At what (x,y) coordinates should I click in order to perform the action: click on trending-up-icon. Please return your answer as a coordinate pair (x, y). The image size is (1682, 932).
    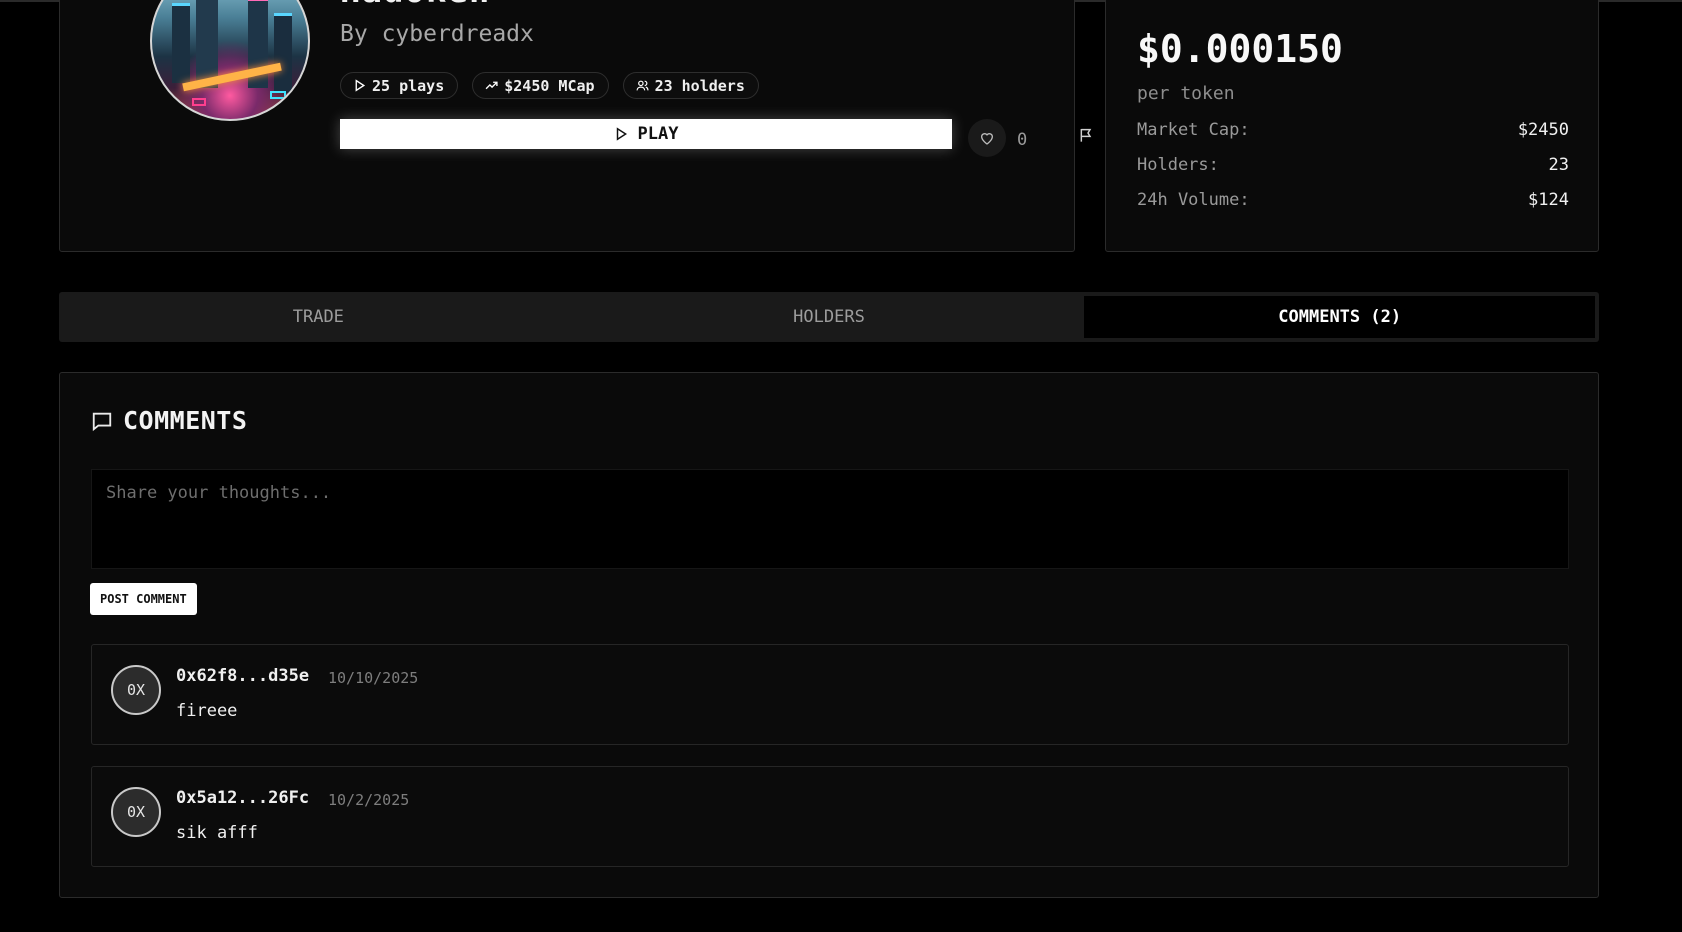
    Looking at the image, I should click on (491, 85).